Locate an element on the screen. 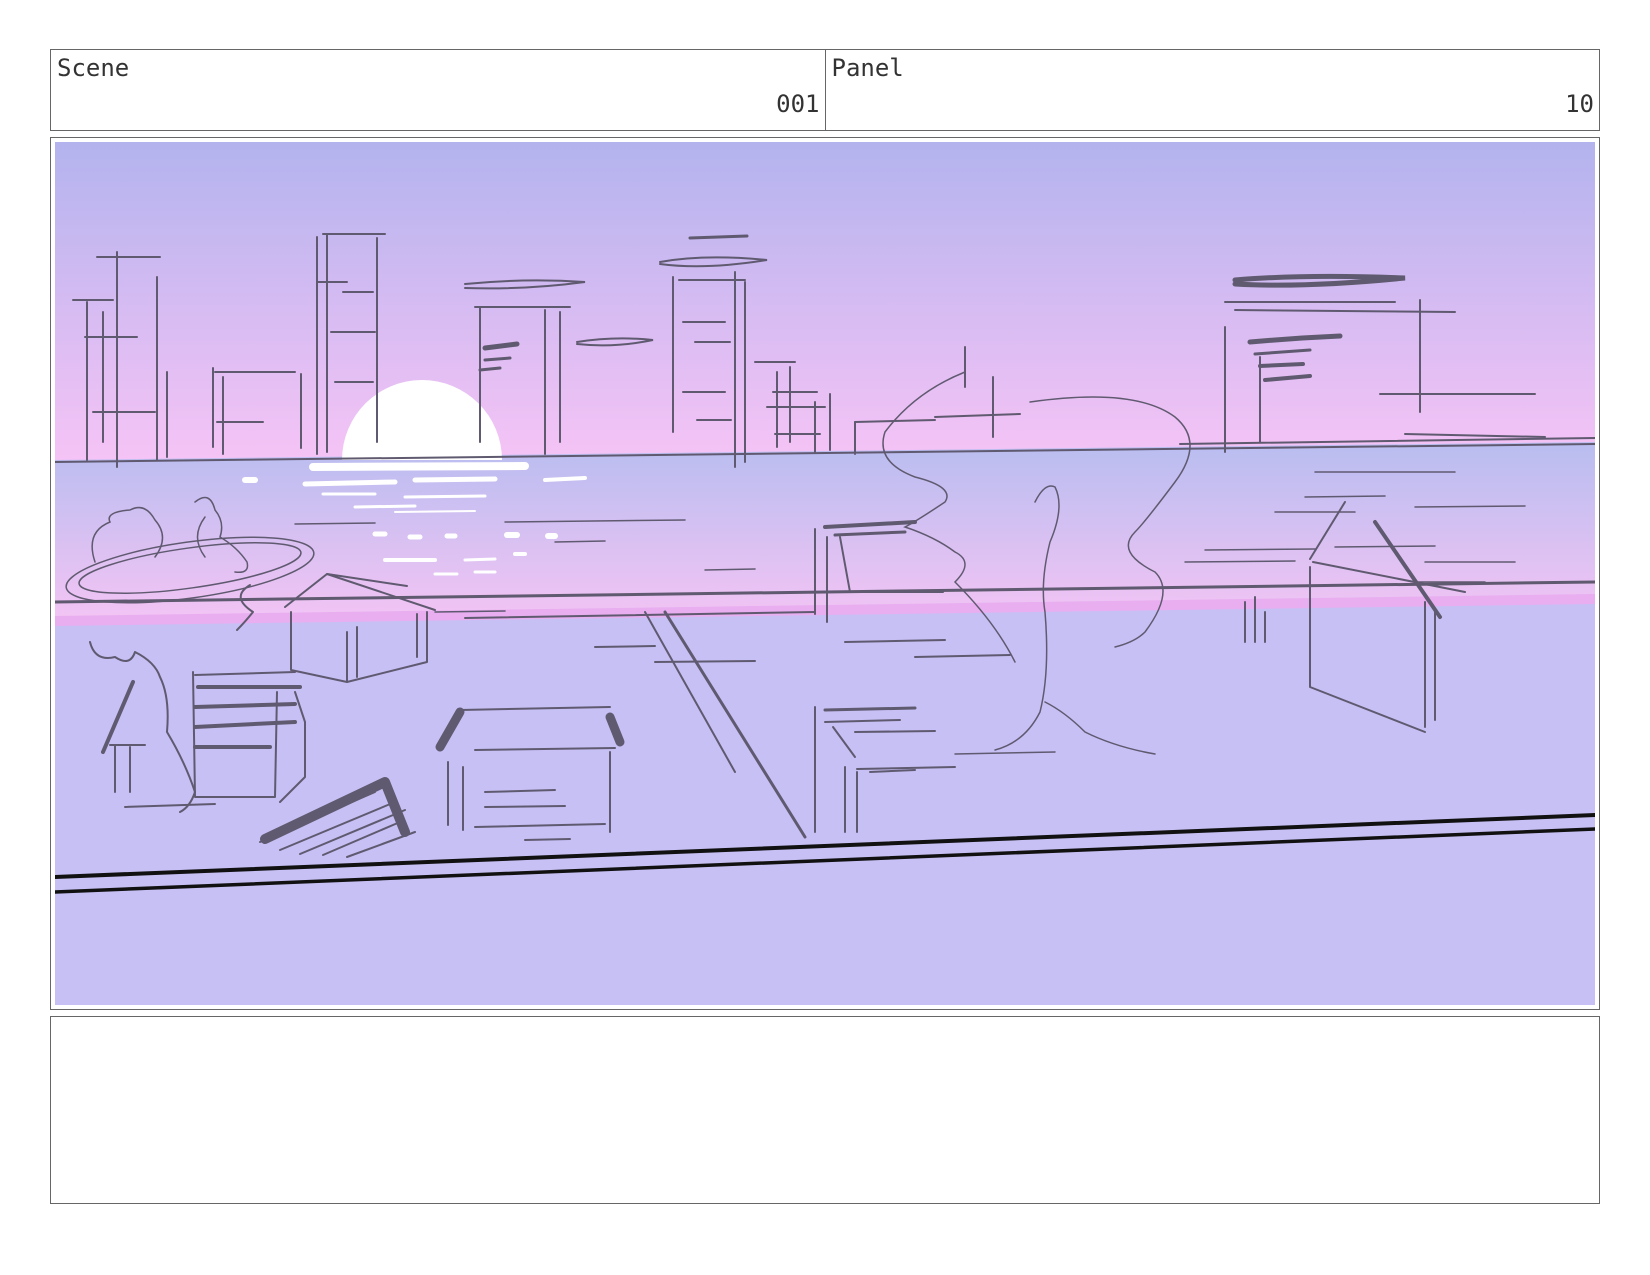 The width and height of the screenshot is (1650, 1275). notes-box is located at coordinates (825, 1110).